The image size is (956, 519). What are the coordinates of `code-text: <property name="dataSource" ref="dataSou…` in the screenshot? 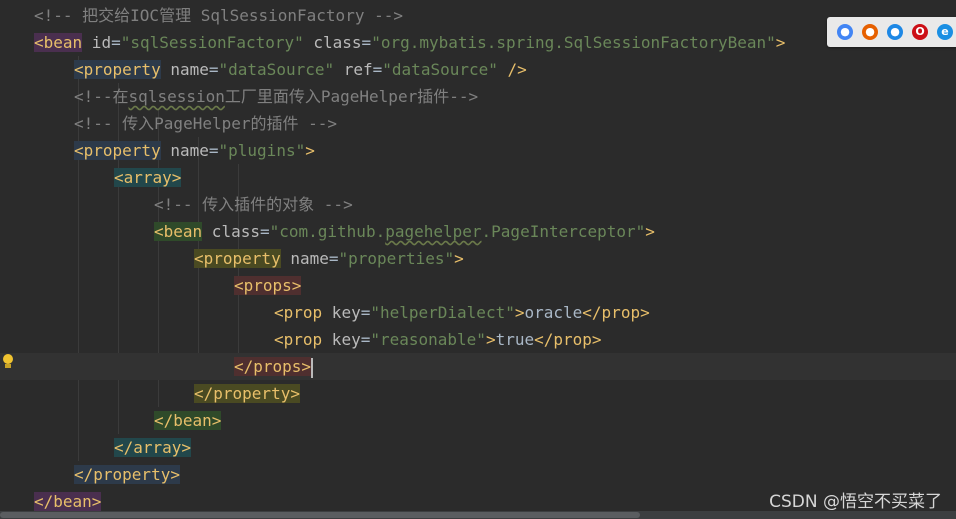 It's located at (300, 69).